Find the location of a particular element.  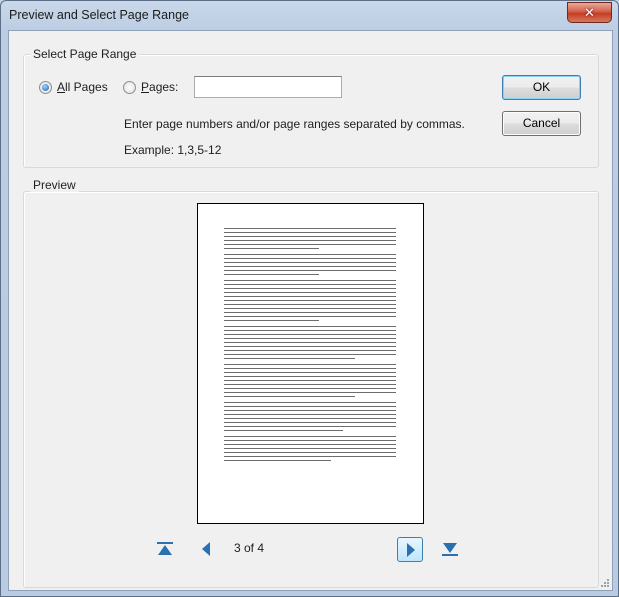

resize-grip-icon is located at coordinates (605, 583).